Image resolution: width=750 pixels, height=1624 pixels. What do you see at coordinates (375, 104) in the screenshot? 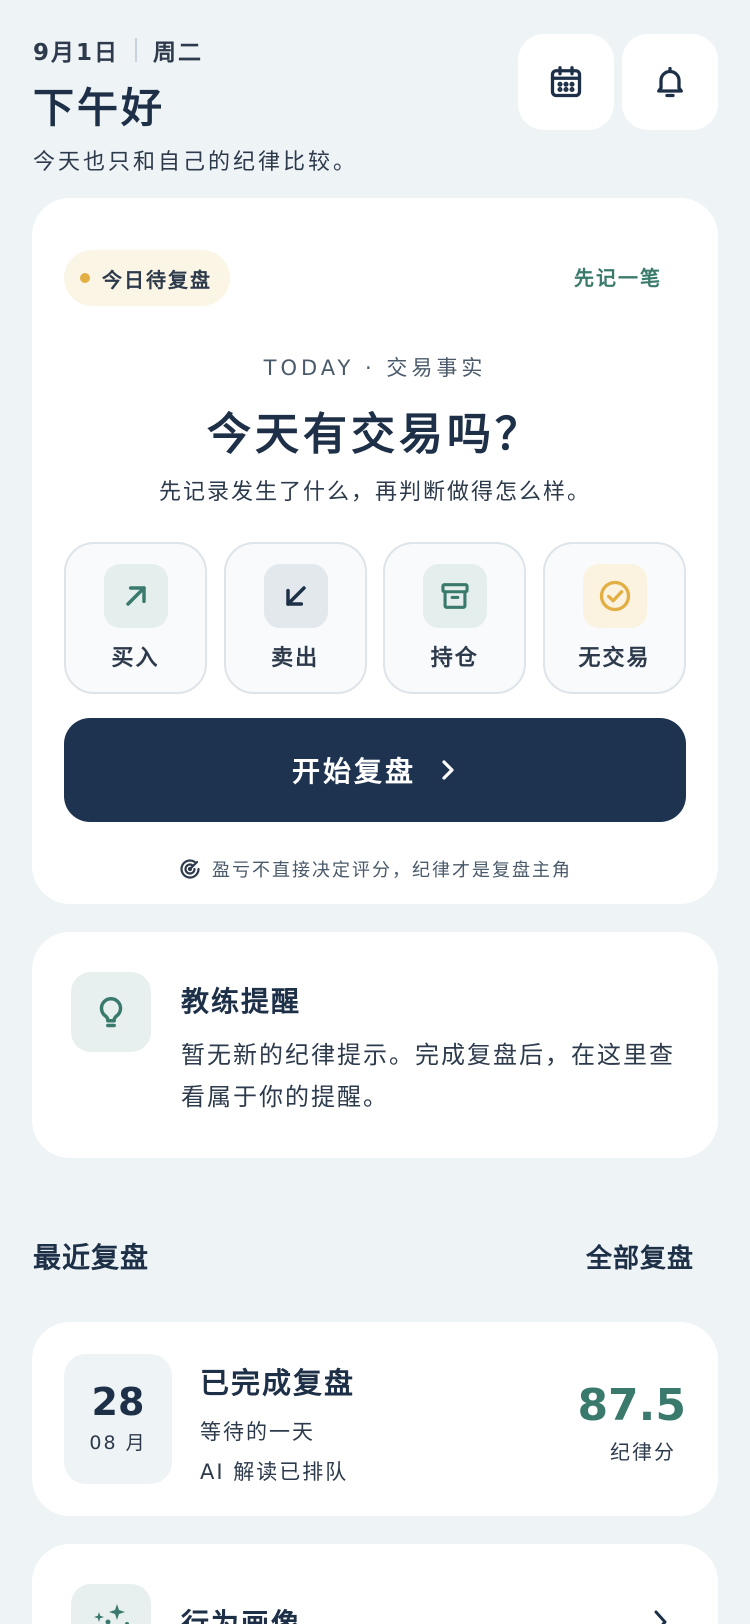
I see `header: 9月1日 周二 下午好 今天也只和自己的纪律比较。` at bounding box center [375, 104].